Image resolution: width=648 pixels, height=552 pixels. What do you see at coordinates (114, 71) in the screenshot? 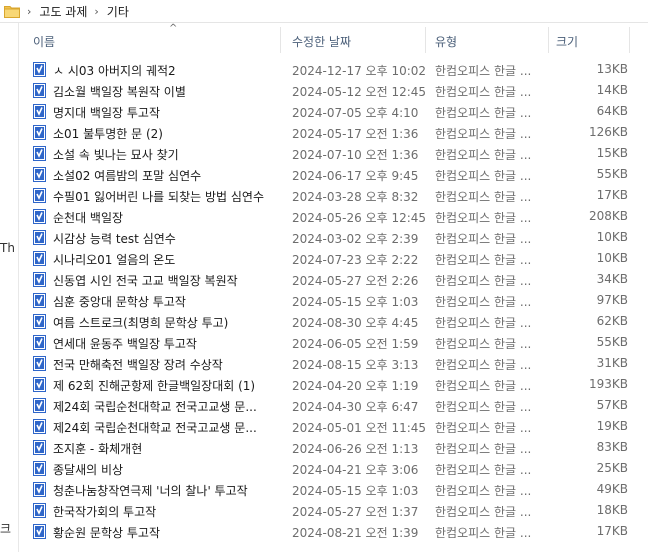
I see `file-name: ㅅ 시03 아버지의 궤적2` at bounding box center [114, 71].